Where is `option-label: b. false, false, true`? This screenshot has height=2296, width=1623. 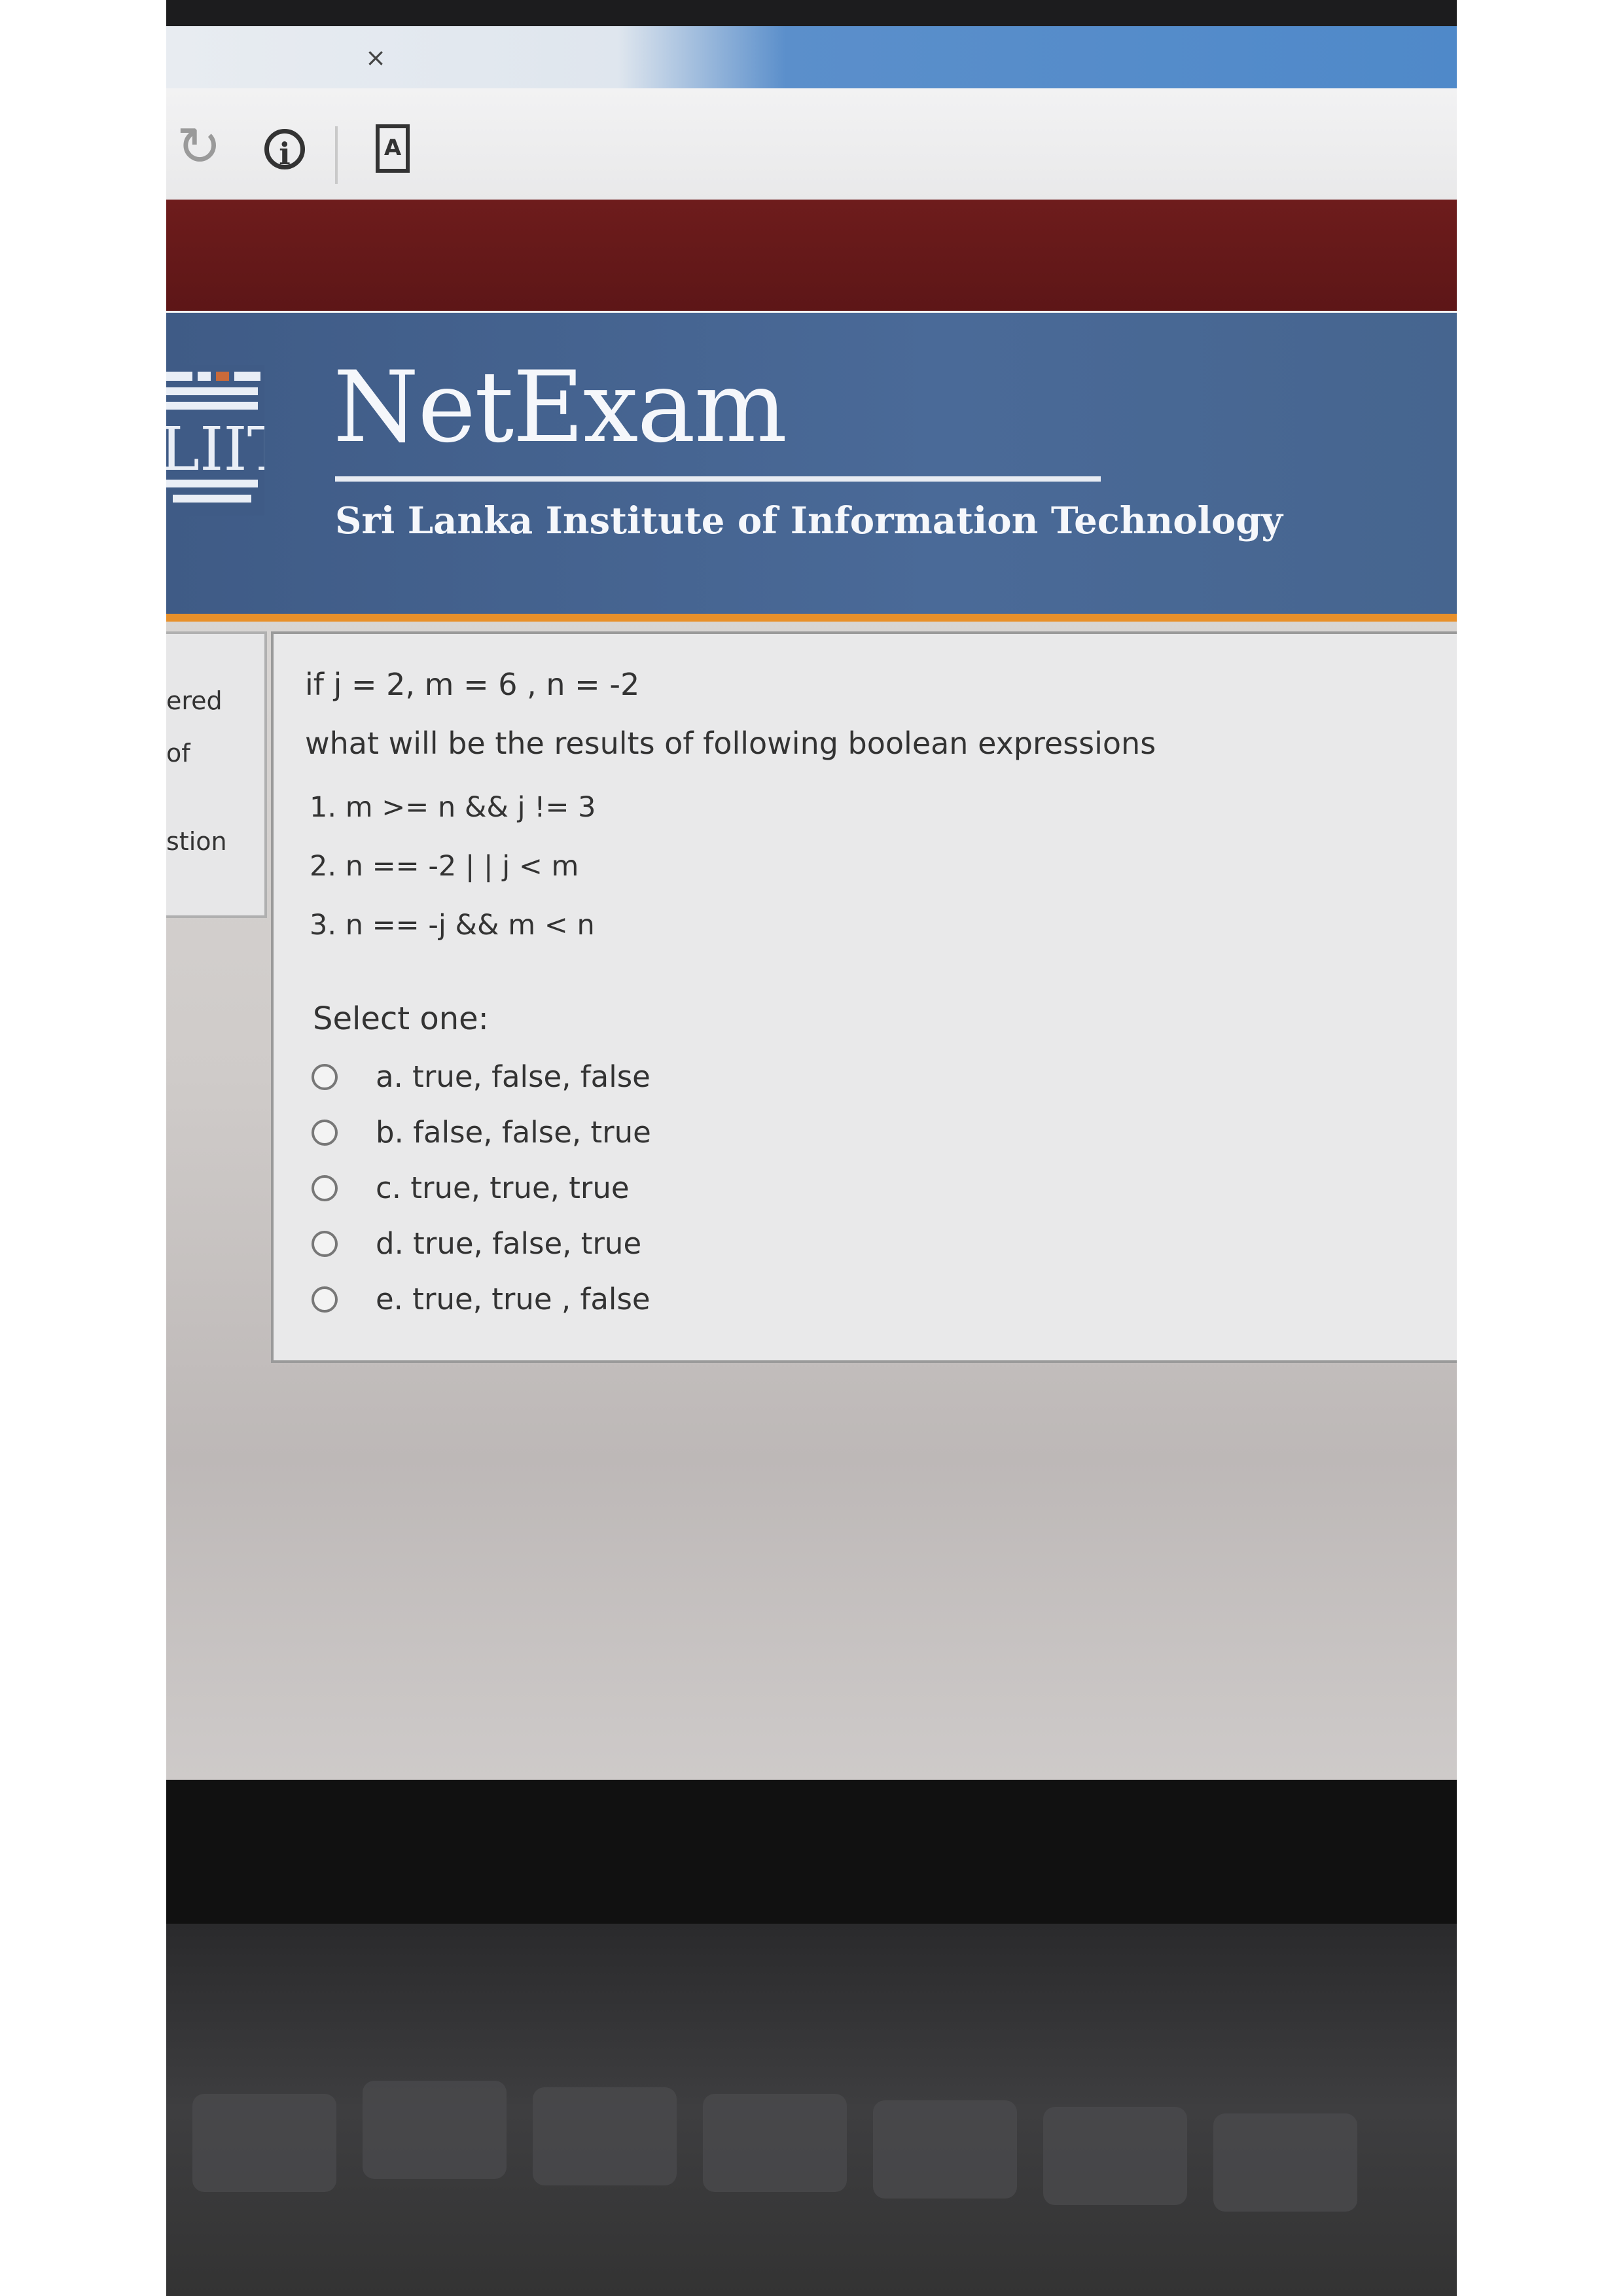
option-label: b. false, false, true is located at coordinates (513, 1133).